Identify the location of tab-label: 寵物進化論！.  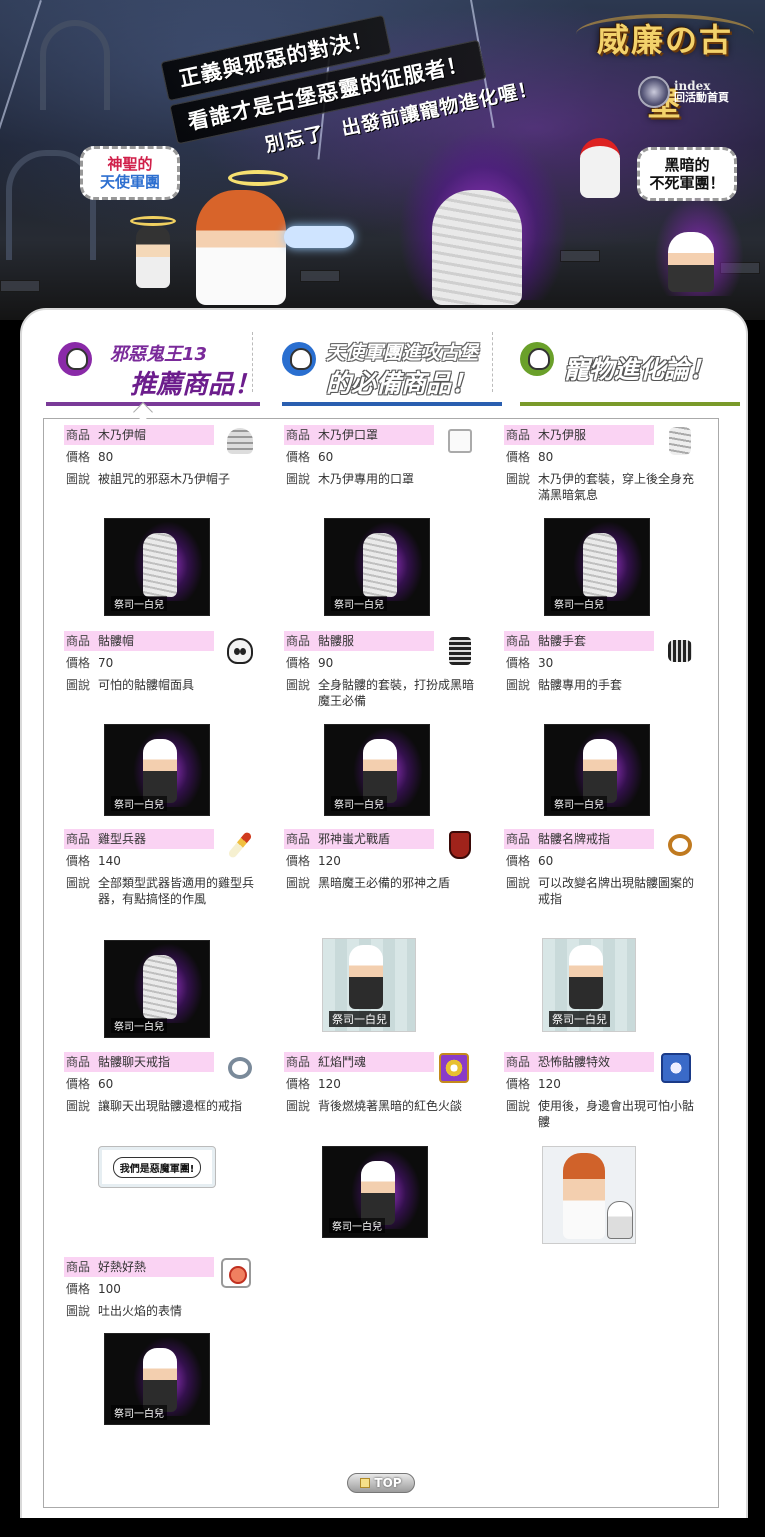
(639, 369).